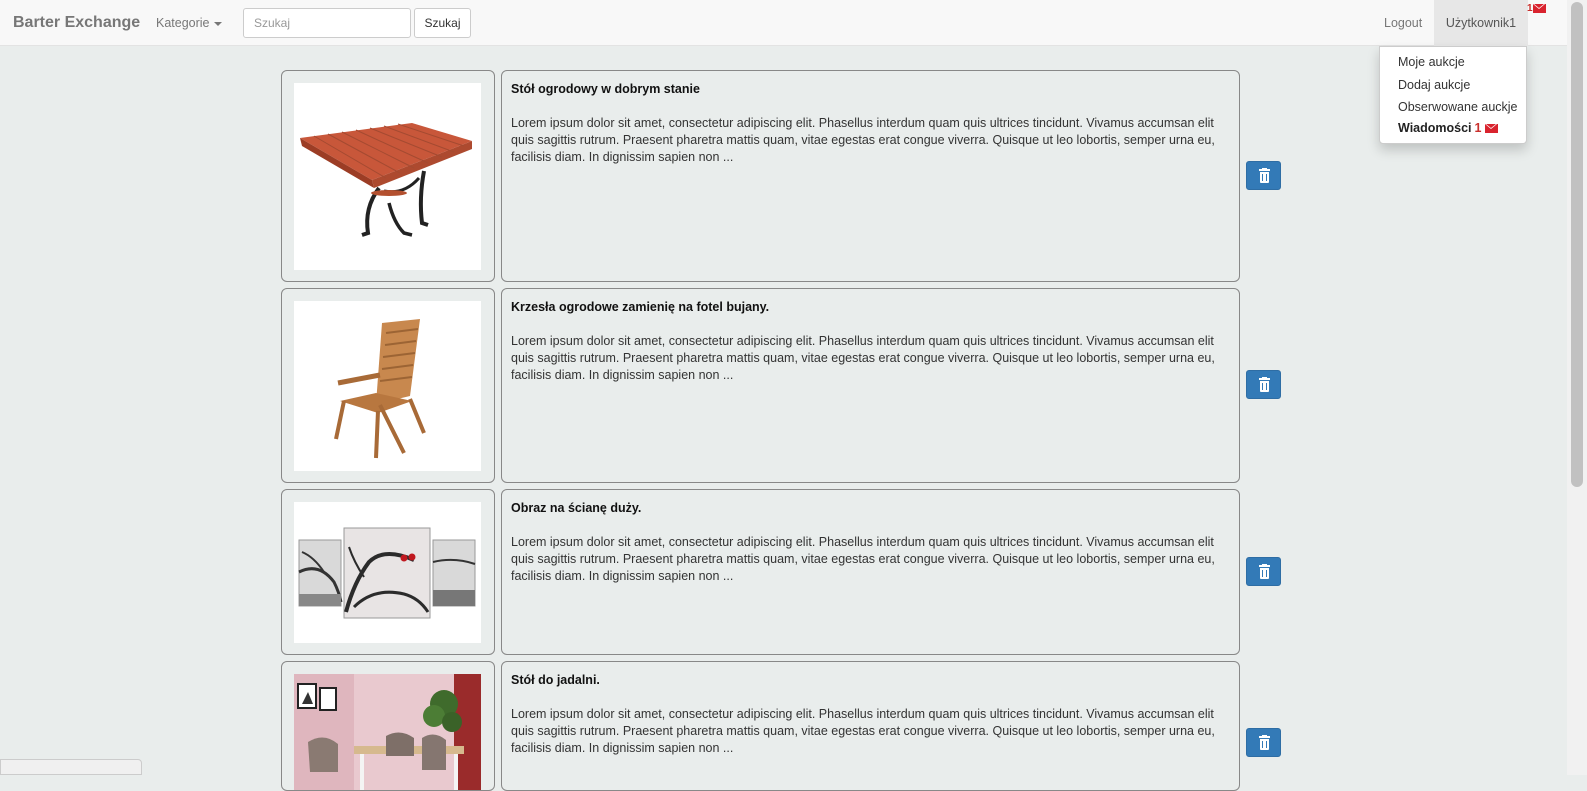 This screenshot has height=791, width=1587. I want to click on menu-item-messages: Wiadomości 1, so click(1448, 128).